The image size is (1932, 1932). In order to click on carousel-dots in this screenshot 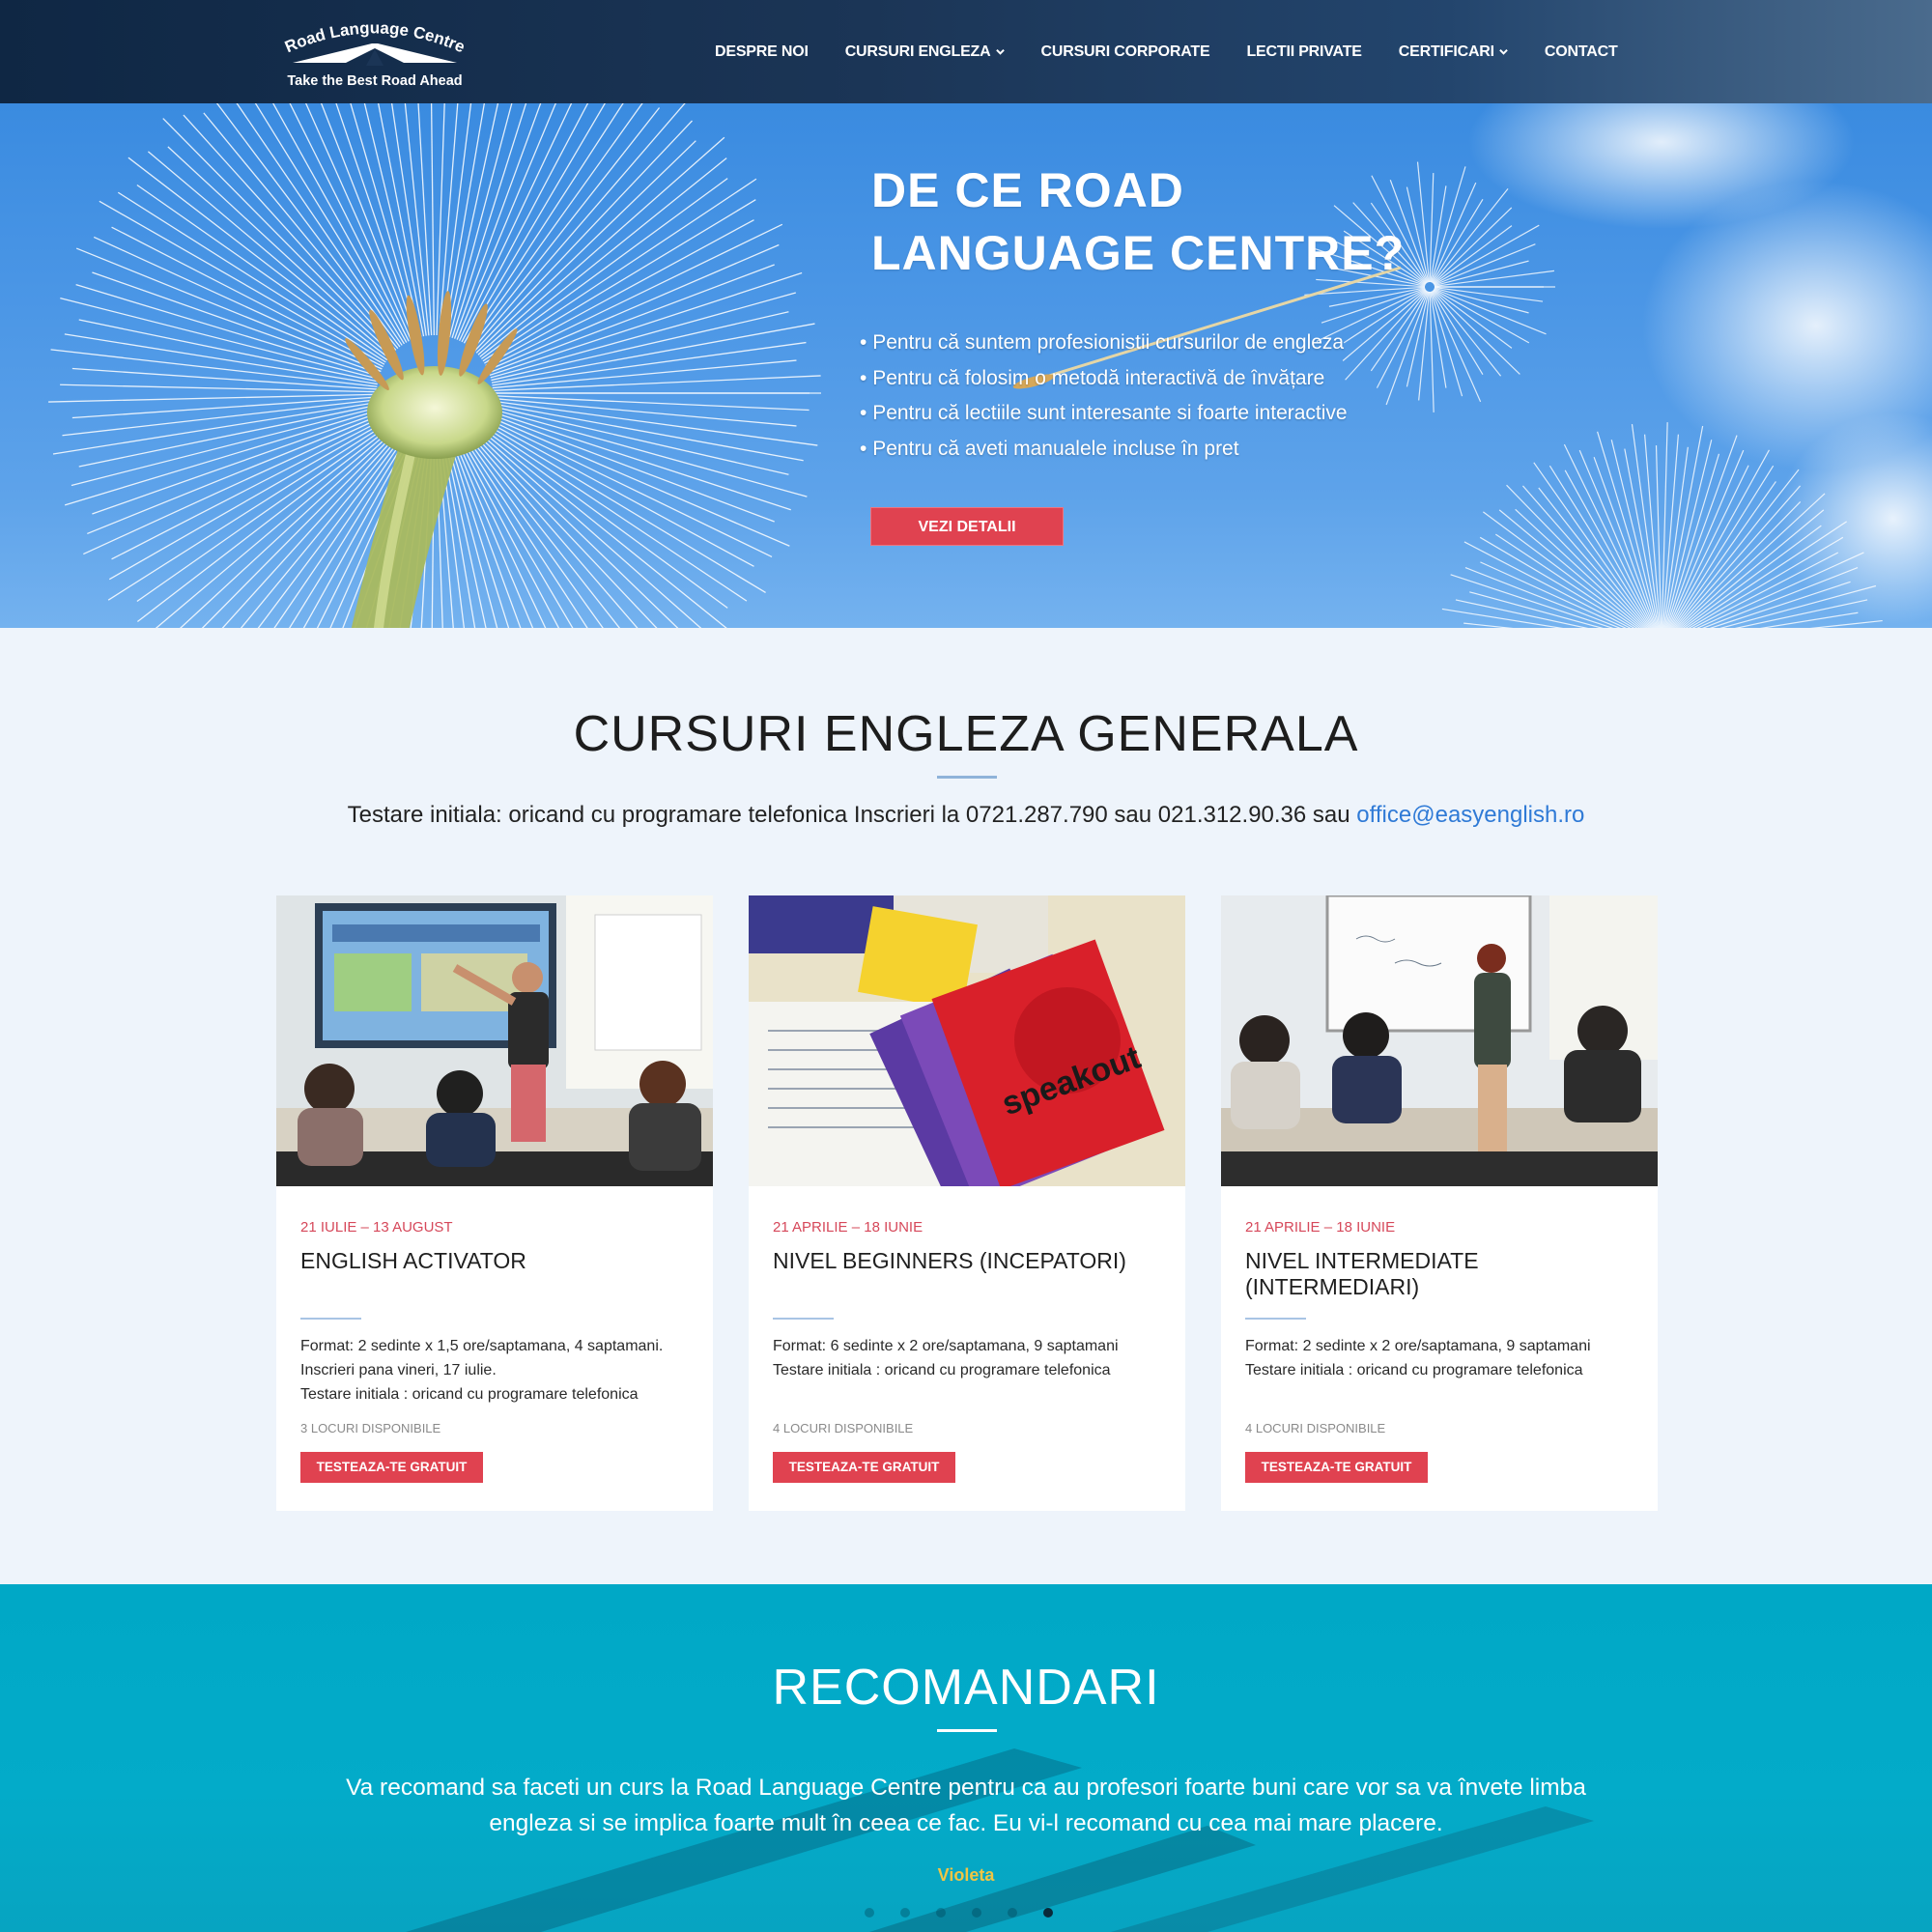, I will do `click(972, 1913)`.